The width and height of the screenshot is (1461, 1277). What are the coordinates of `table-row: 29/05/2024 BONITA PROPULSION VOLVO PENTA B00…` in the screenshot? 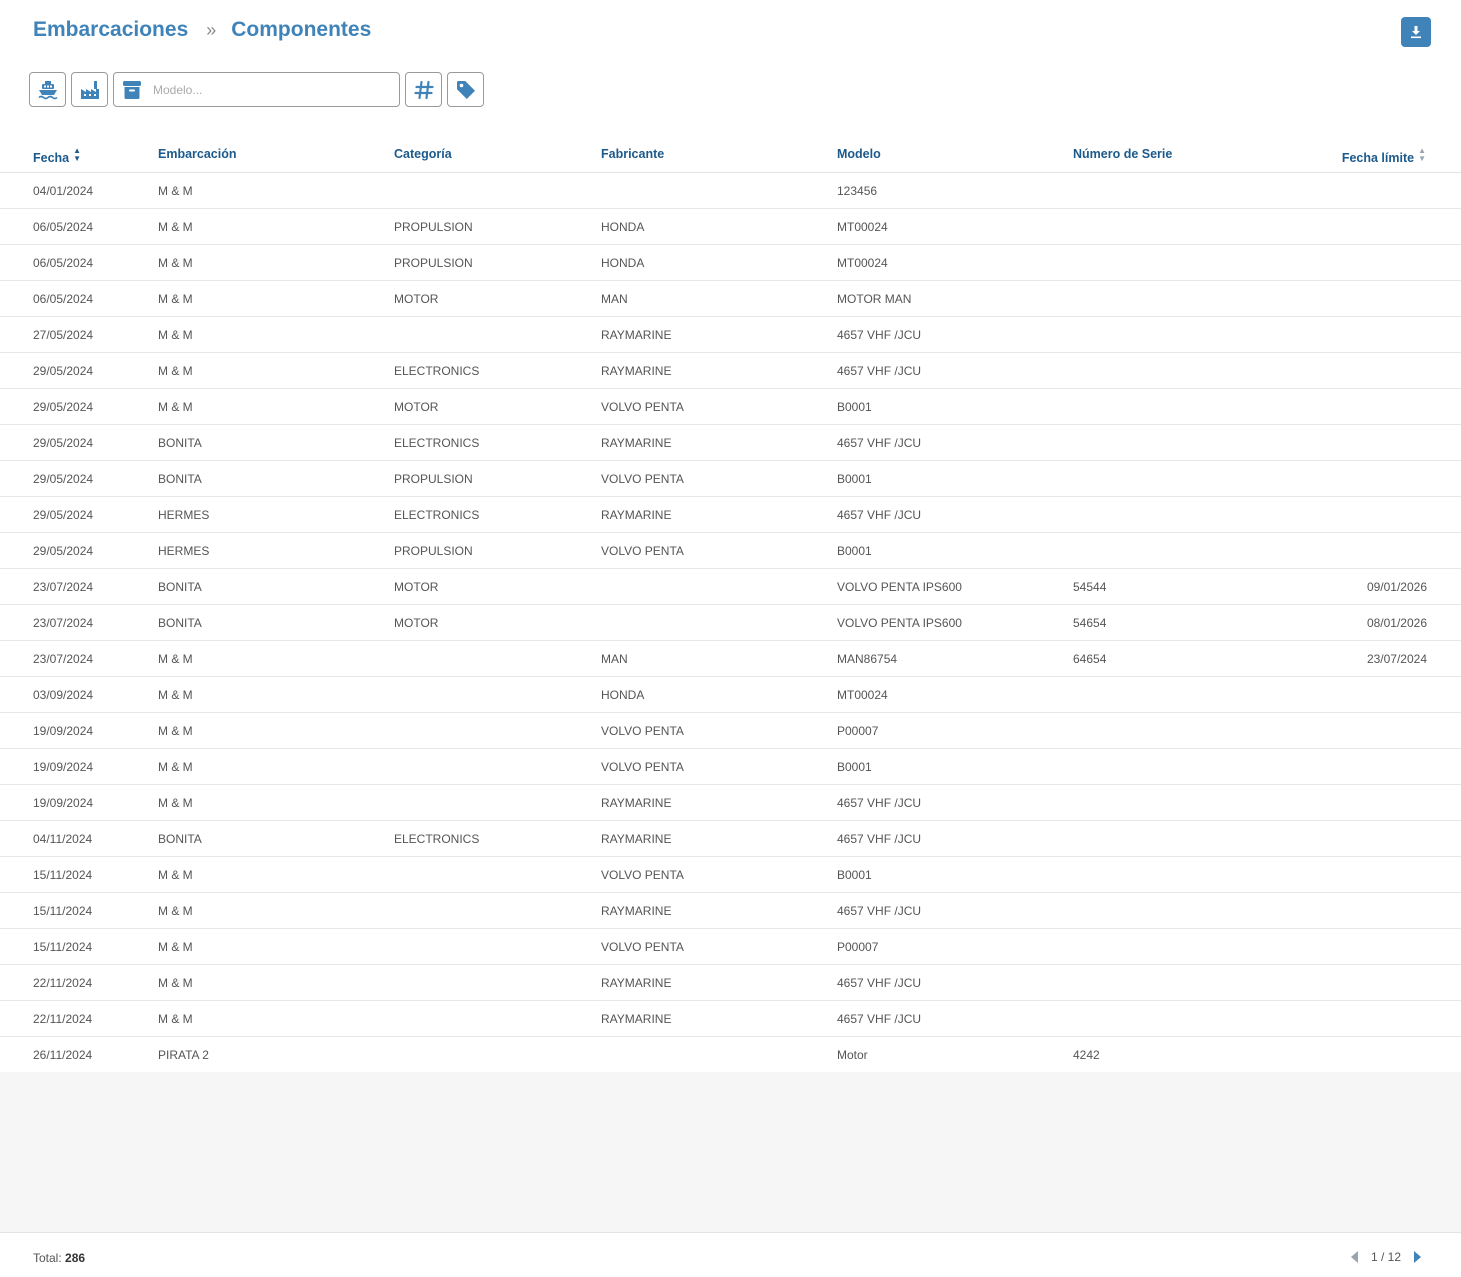 It's located at (730, 479).